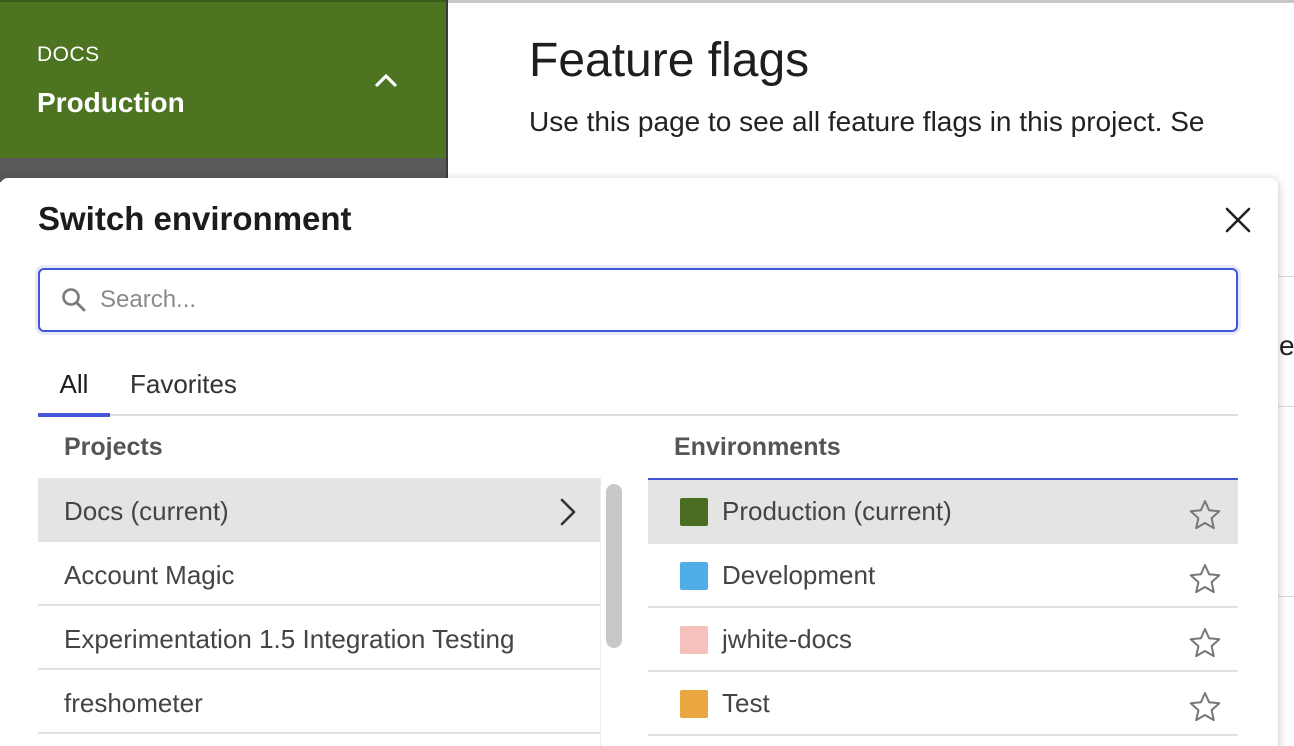  I want to click on project-label: Experimentation 1.5 Integration Testing, so click(289, 639).